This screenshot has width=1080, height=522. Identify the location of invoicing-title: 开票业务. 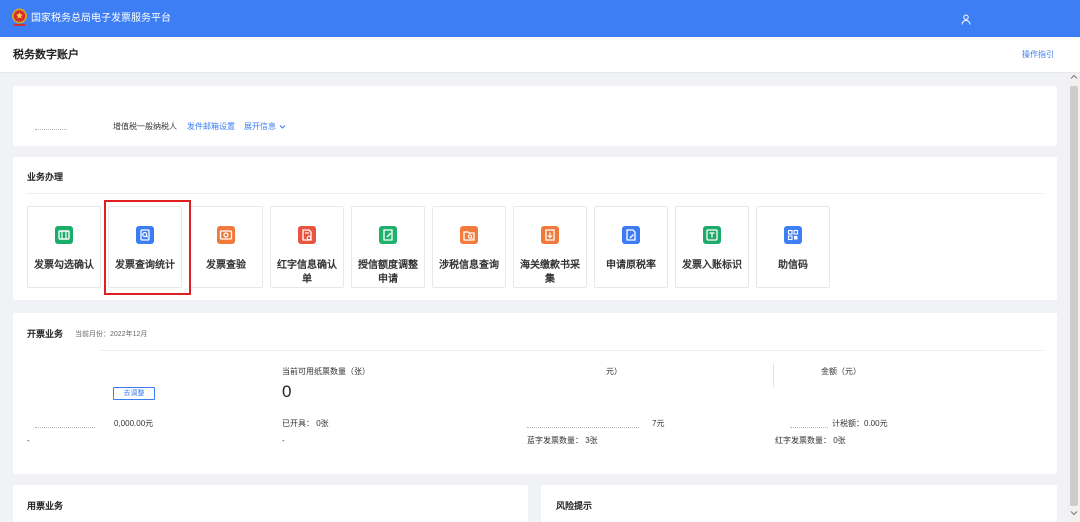
(45, 334).